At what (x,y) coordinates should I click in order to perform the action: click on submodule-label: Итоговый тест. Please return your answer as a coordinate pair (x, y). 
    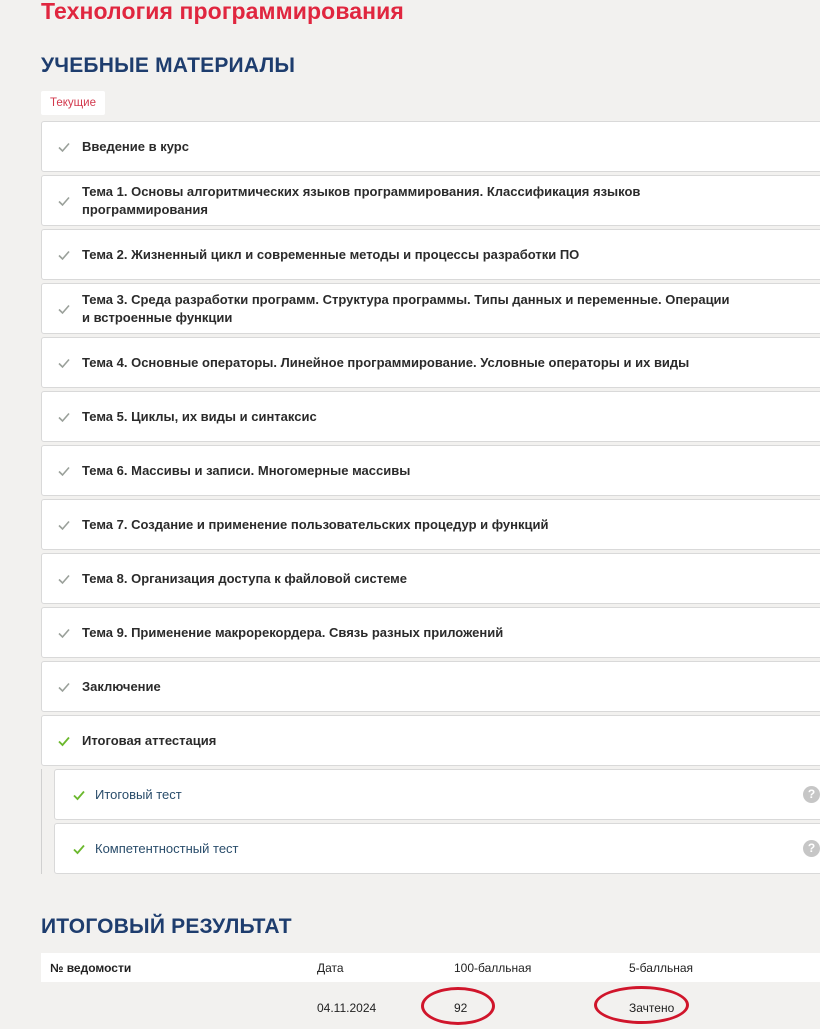
    Looking at the image, I should click on (138, 794).